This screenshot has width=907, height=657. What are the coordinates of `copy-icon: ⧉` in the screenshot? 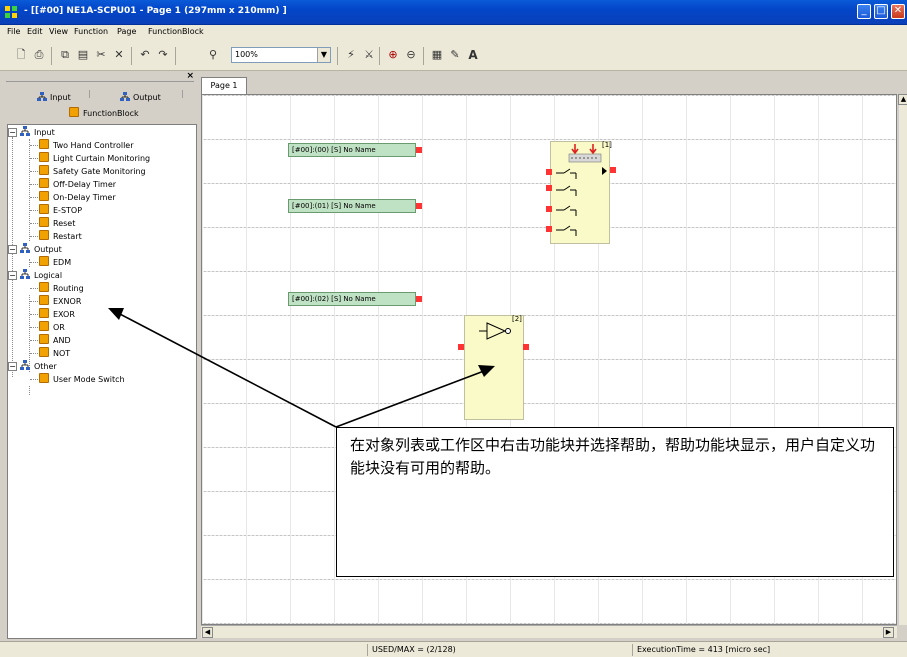 It's located at (65, 55).